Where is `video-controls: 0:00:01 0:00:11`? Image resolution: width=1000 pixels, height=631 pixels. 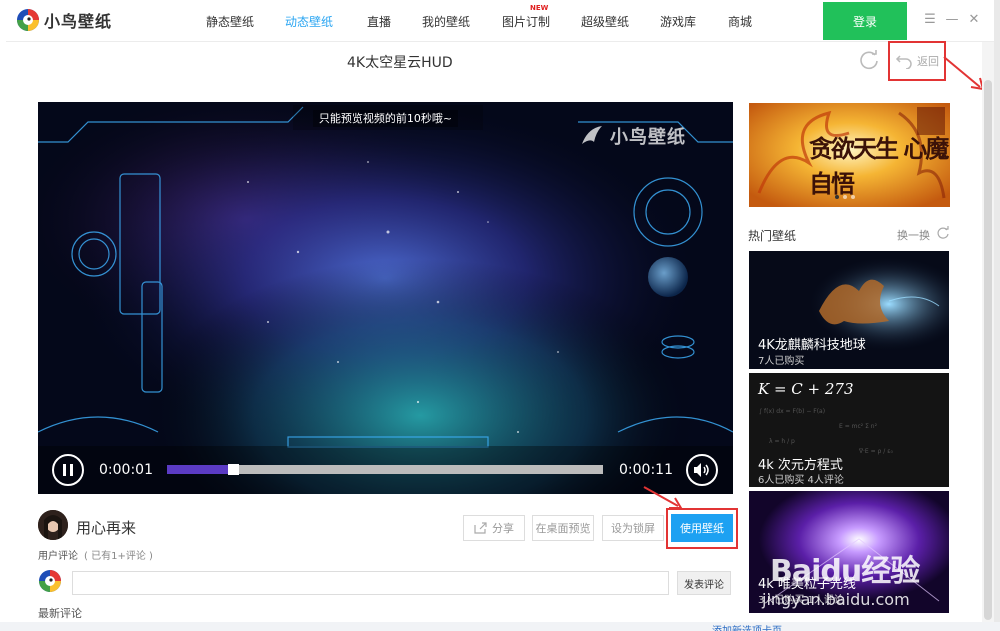
video-controls: 0:00:01 0:00:11 is located at coordinates (385, 470).